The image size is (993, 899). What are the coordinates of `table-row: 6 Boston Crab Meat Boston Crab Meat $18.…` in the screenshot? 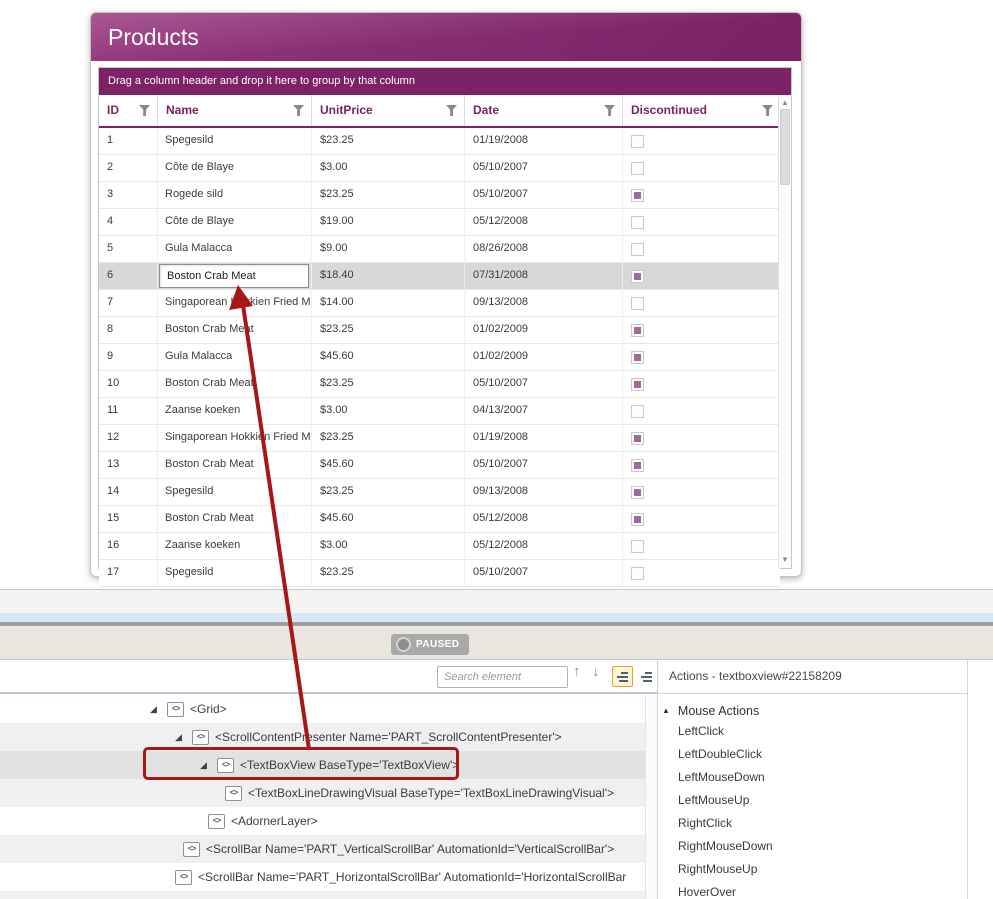 It's located at (439, 276).